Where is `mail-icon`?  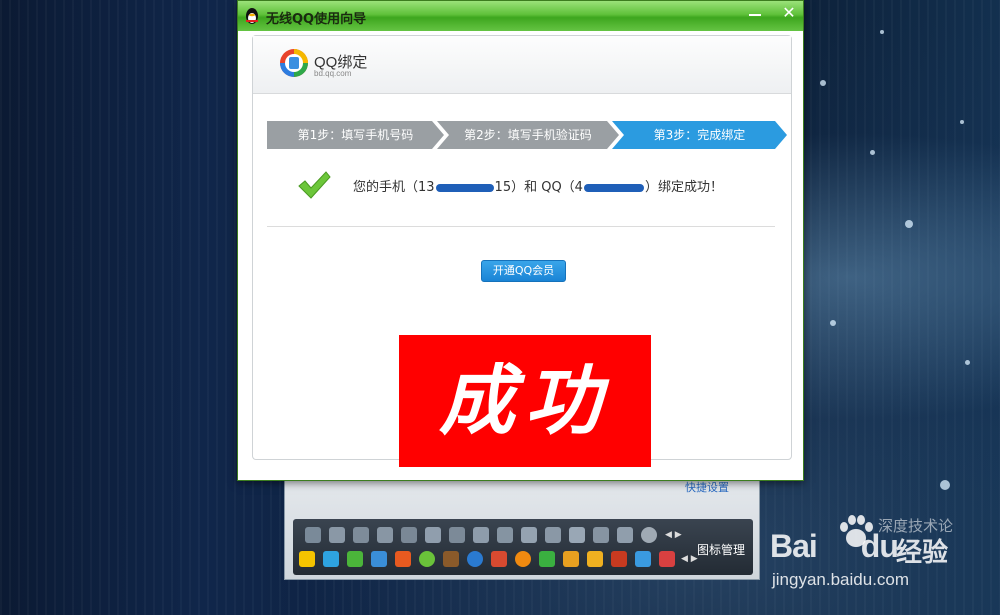 mail-icon is located at coordinates (571, 559).